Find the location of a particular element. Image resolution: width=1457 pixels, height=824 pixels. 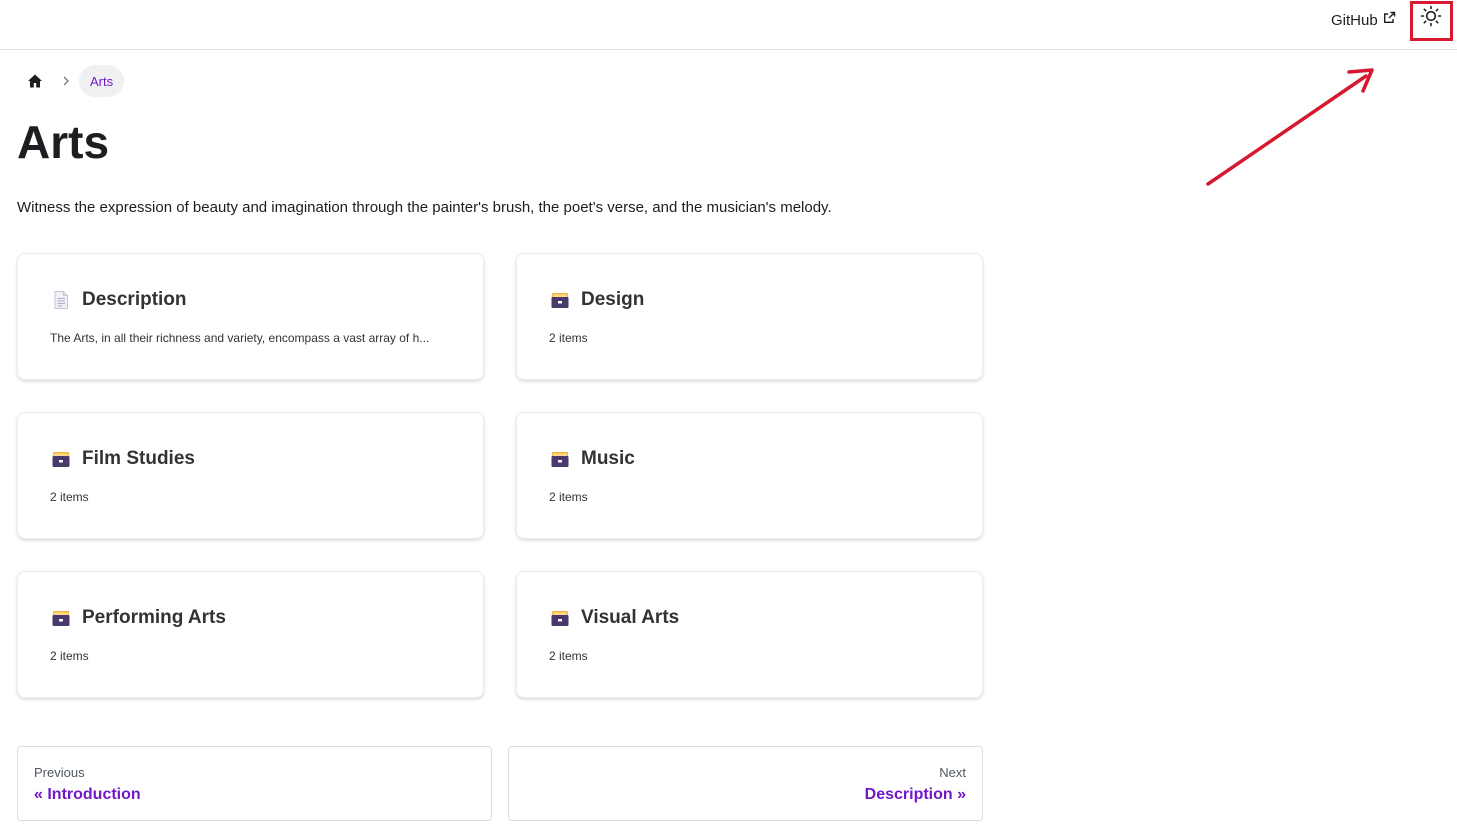

page-title: Arts is located at coordinates (63, 142).